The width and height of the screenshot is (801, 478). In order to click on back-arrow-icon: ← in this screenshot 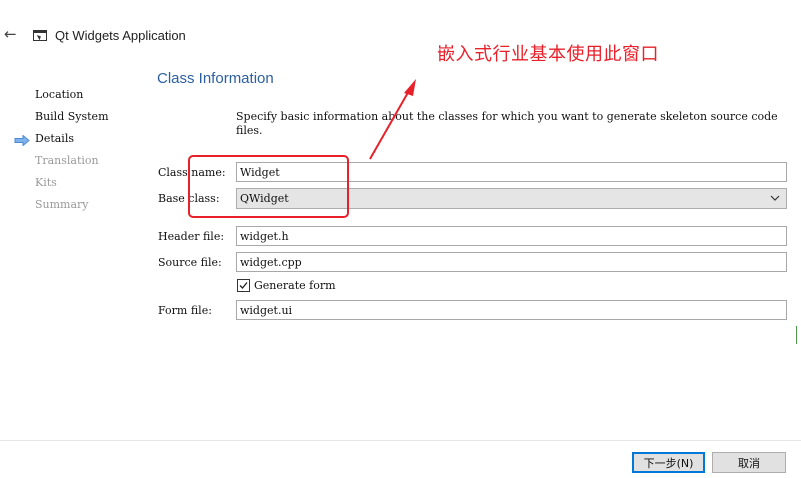, I will do `click(12, 34)`.